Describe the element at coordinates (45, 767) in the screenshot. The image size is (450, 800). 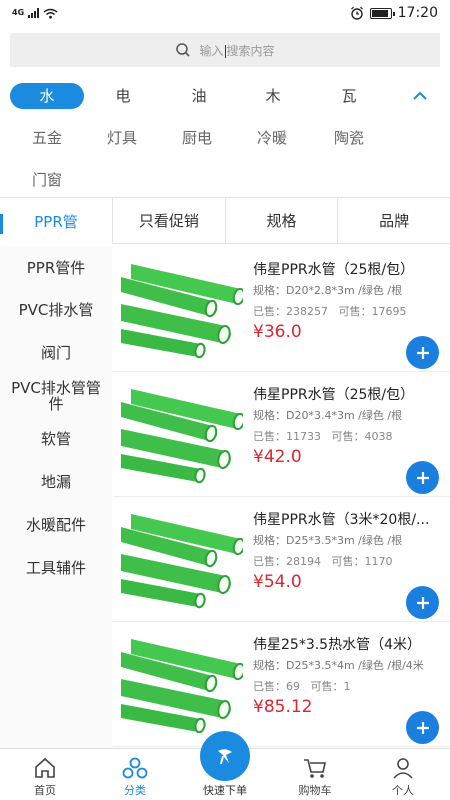
I see `home-icon` at that location.